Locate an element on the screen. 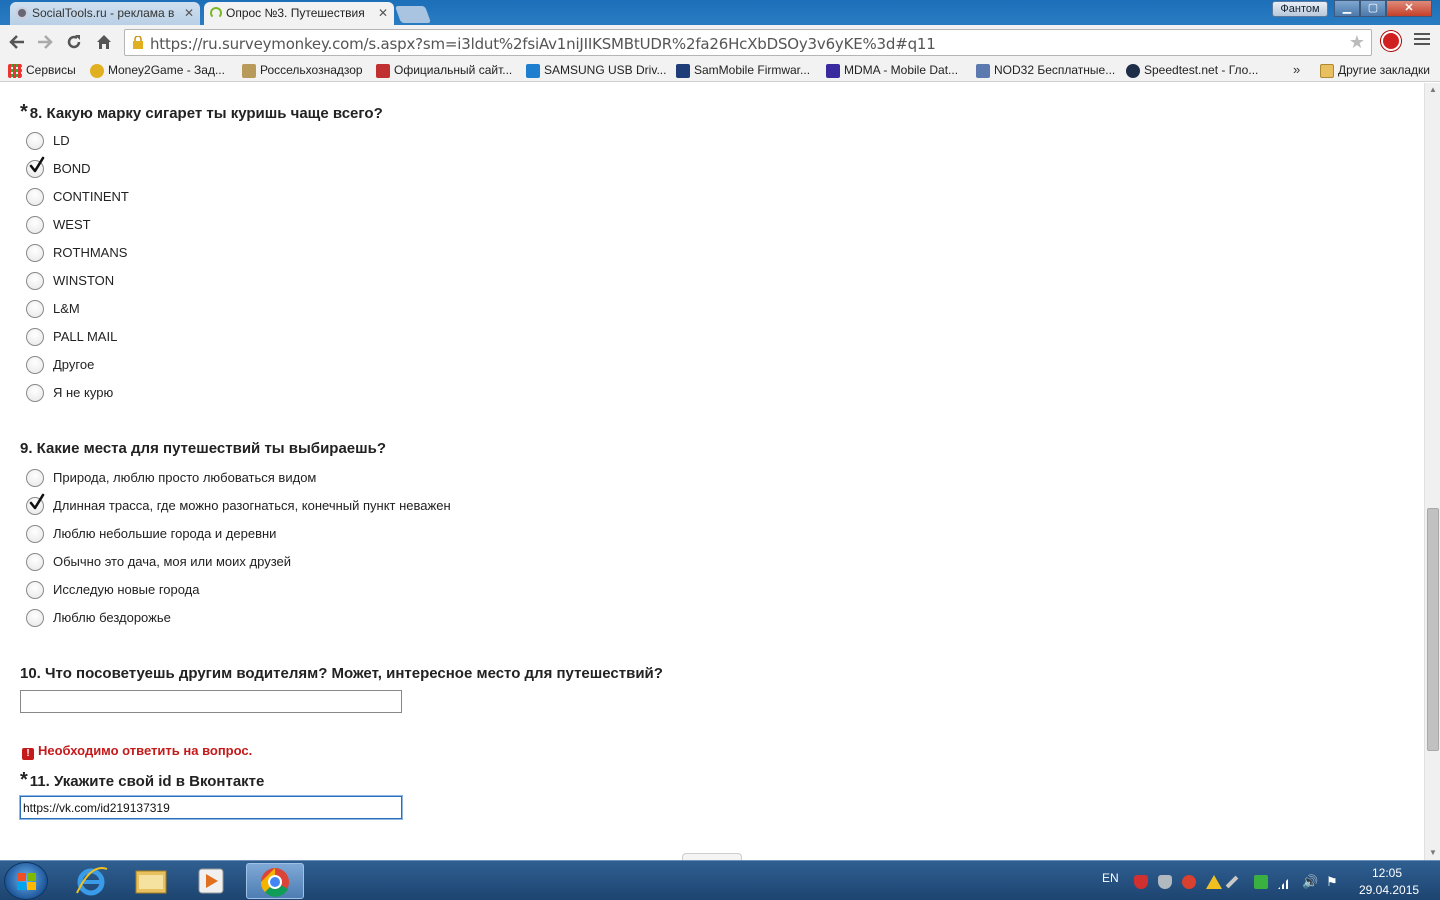 The height and width of the screenshot is (900, 1440). signal-strength-icon is located at coordinates (1285, 882).